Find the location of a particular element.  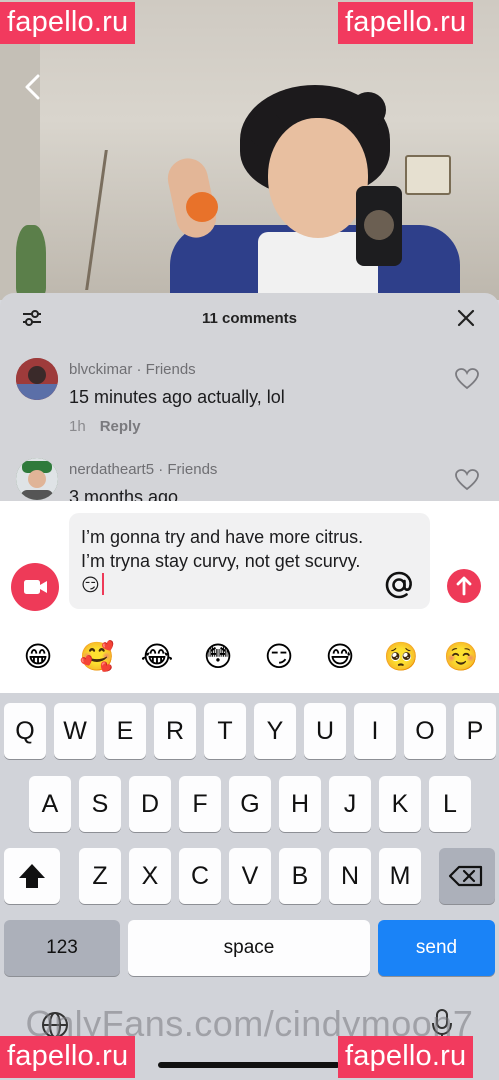

emoji-button: 😁 is located at coordinates (38, 657).